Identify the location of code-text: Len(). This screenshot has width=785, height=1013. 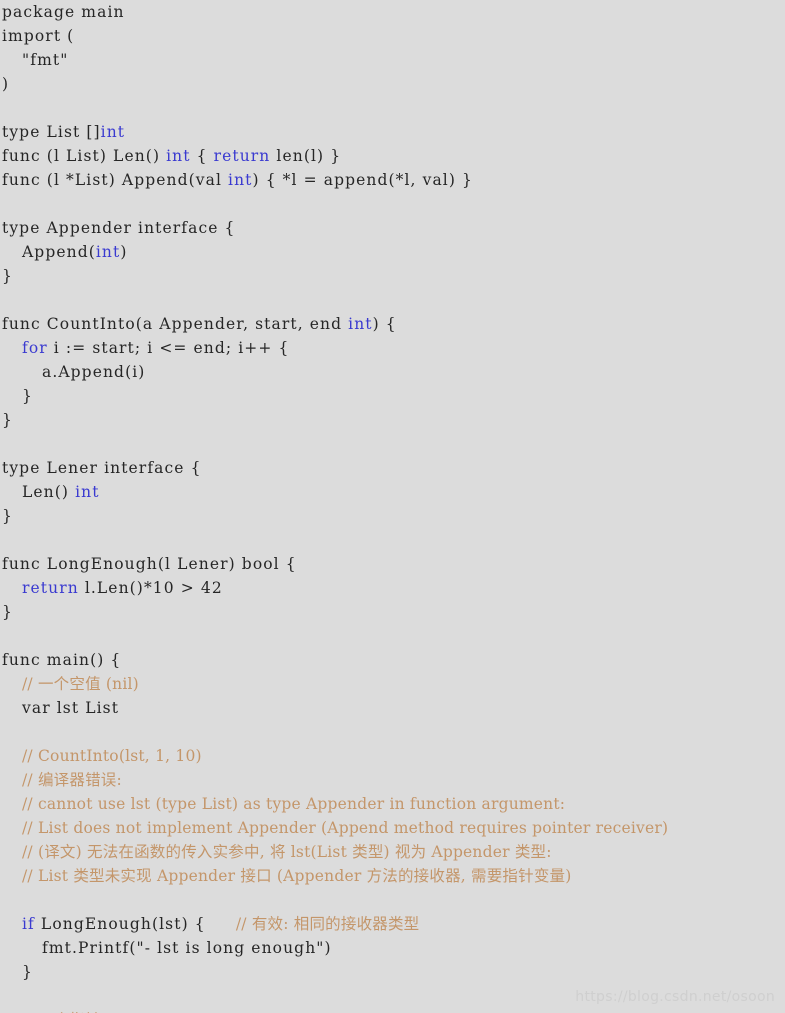
(49, 492).